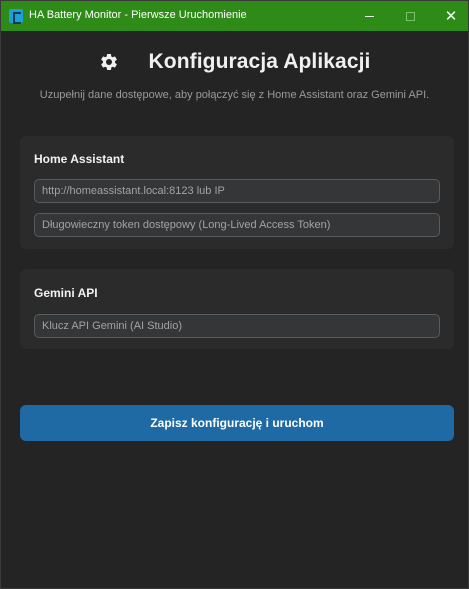 This screenshot has height=589, width=469. What do you see at coordinates (66, 293) in the screenshot?
I see `gemini-api-section-title: Gemini API` at bounding box center [66, 293].